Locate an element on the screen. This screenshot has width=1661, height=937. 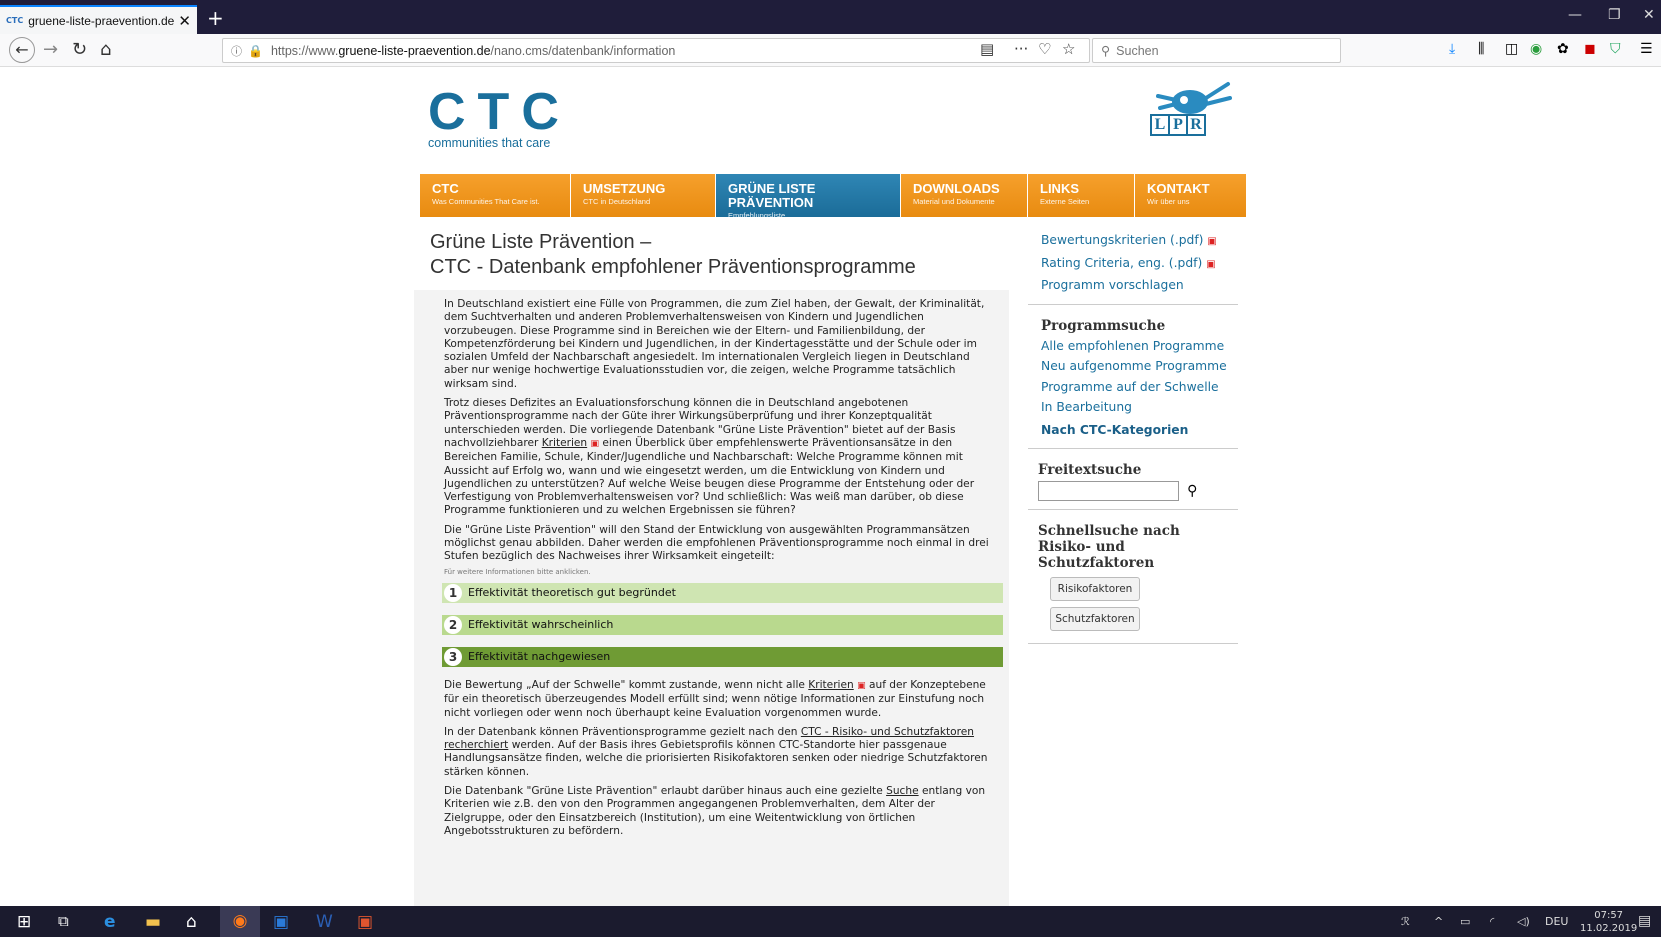
stufe-number: 1 is located at coordinates (453, 592).